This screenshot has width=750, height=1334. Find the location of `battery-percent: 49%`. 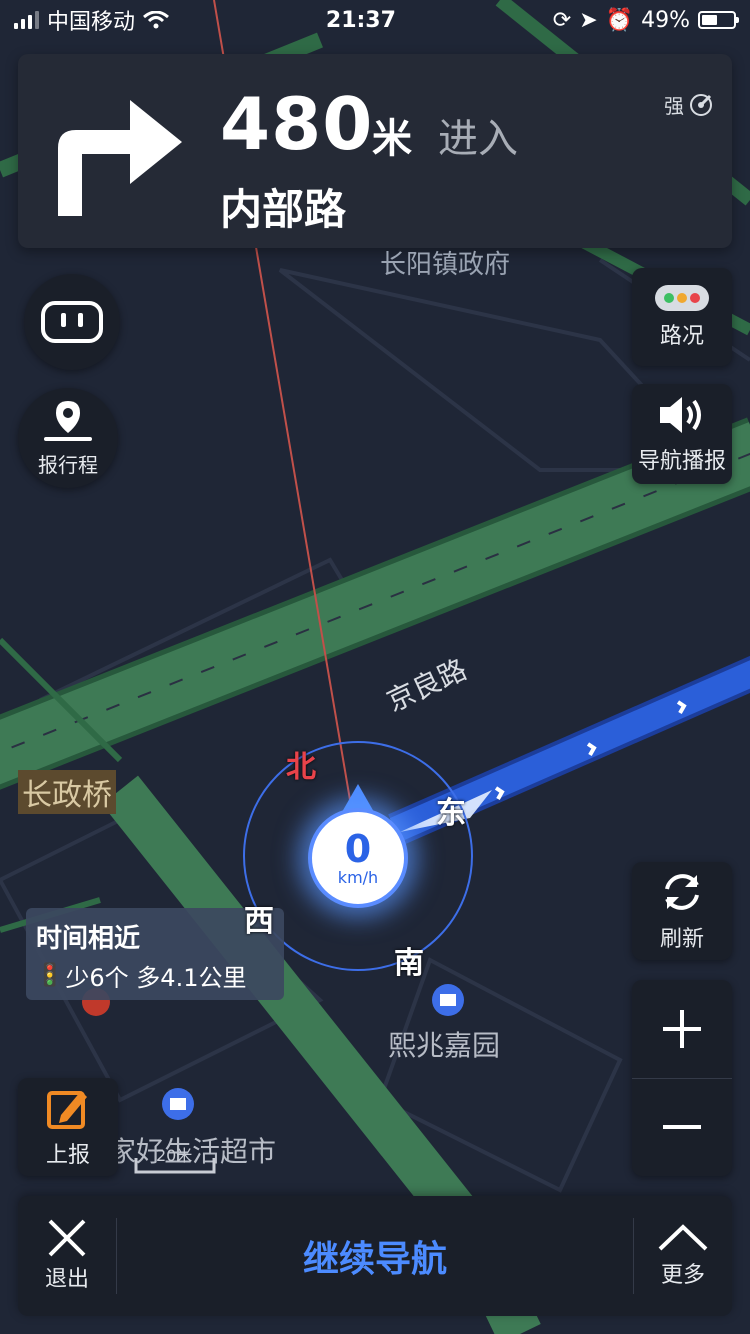

battery-percent: 49% is located at coordinates (665, 20).